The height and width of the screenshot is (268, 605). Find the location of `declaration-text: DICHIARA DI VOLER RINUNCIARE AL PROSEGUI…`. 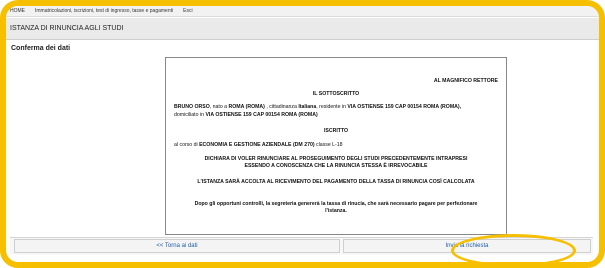

declaration-text: DICHIARA DI VOLER RINUNCIARE AL PROSEGUI… is located at coordinates (336, 162).